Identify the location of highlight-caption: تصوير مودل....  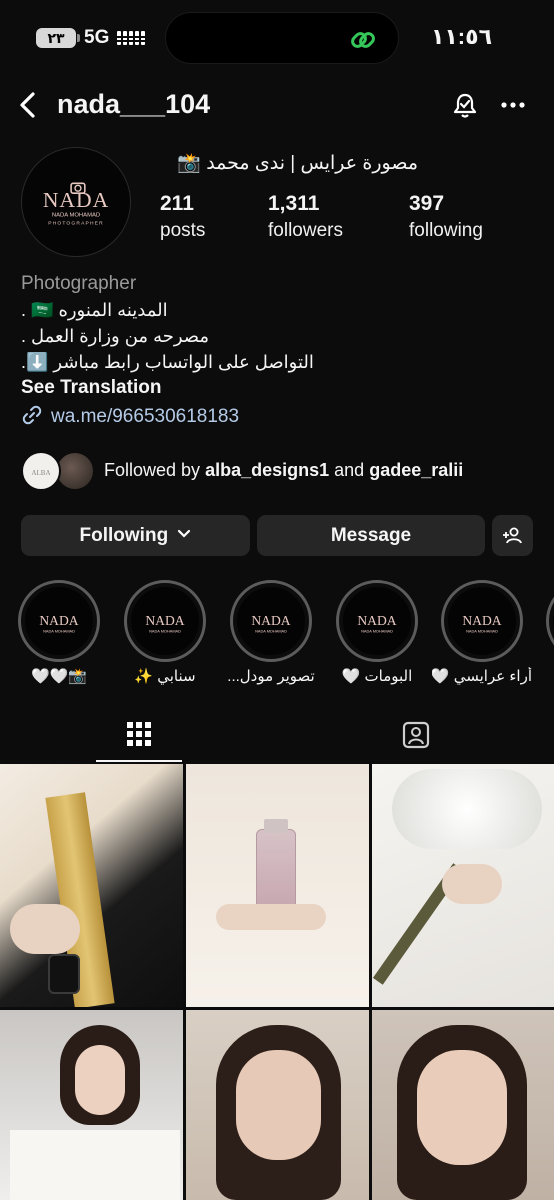
(271, 676).